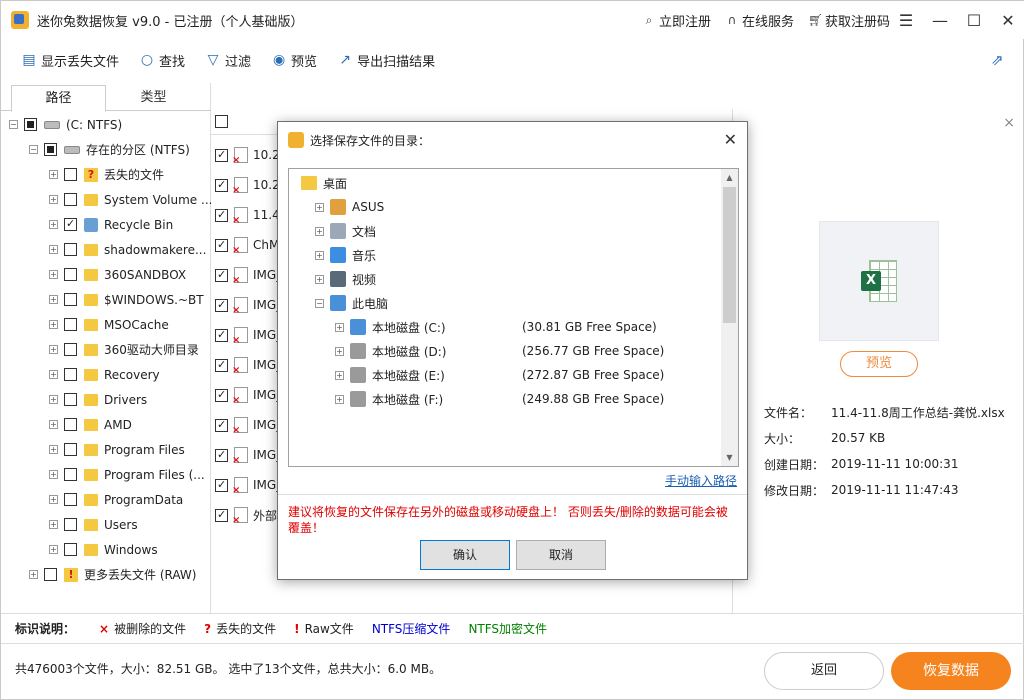 The image size is (1024, 700). I want to click on register-link: ⌕ 立即注册, so click(676, 20).